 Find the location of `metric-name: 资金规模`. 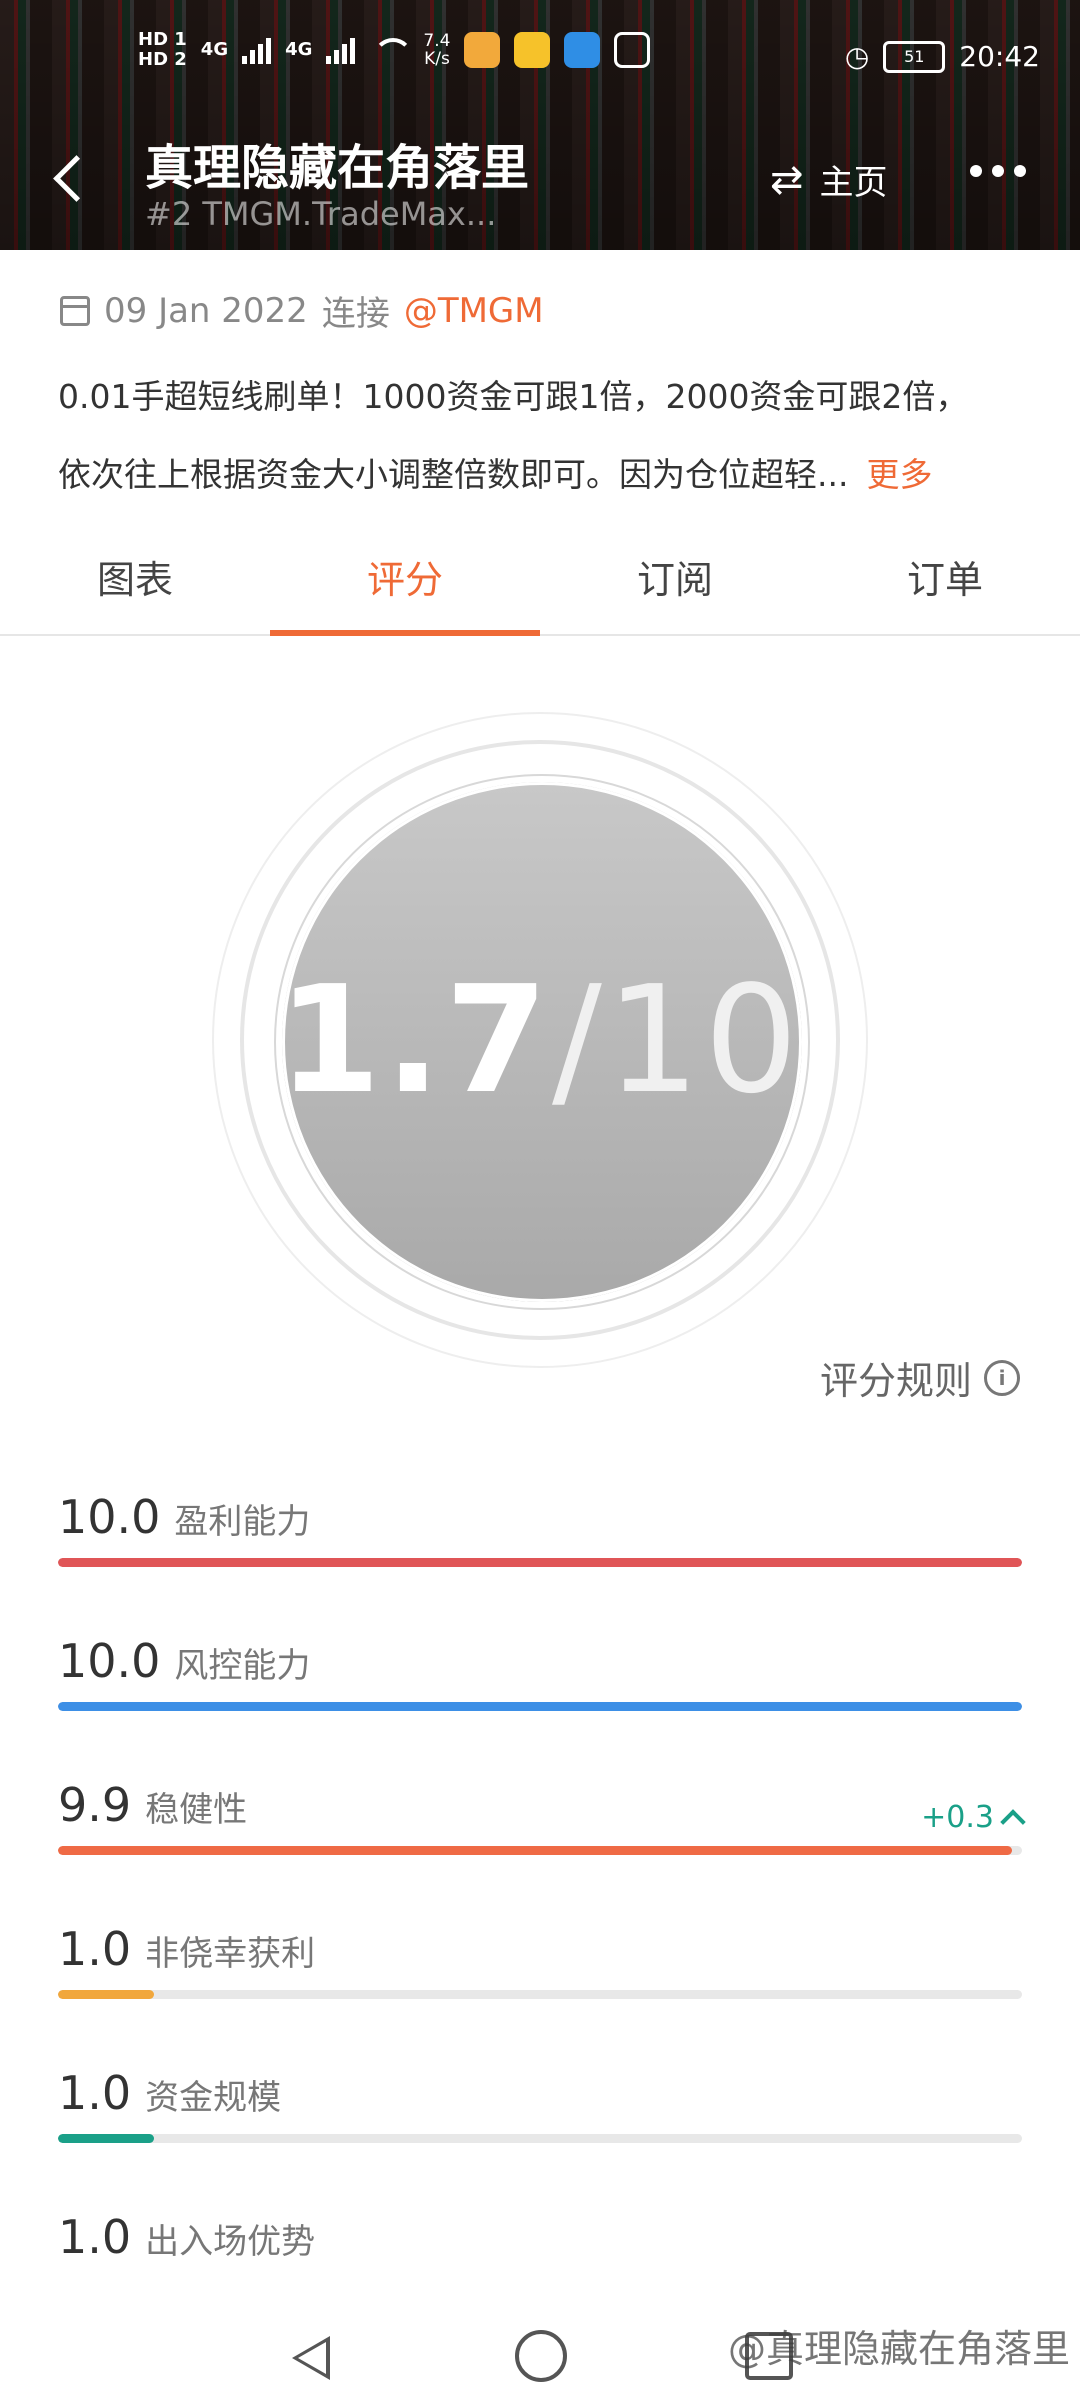

metric-name: 资金规模 is located at coordinates (213, 2098).